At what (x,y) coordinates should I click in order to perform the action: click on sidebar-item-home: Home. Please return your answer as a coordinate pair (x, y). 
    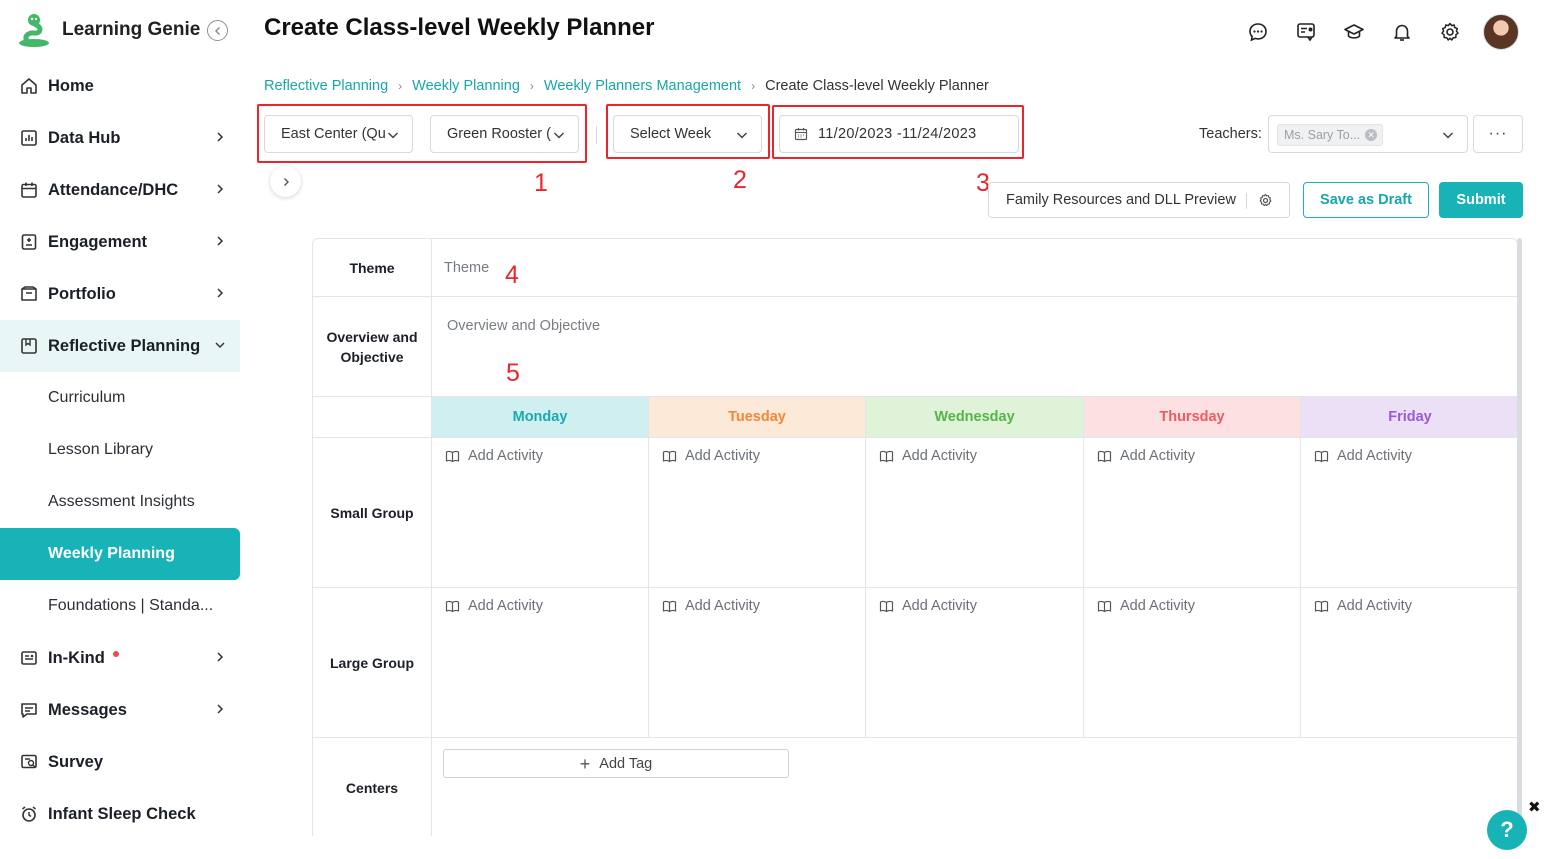
    Looking at the image, I should click on (120, 86).